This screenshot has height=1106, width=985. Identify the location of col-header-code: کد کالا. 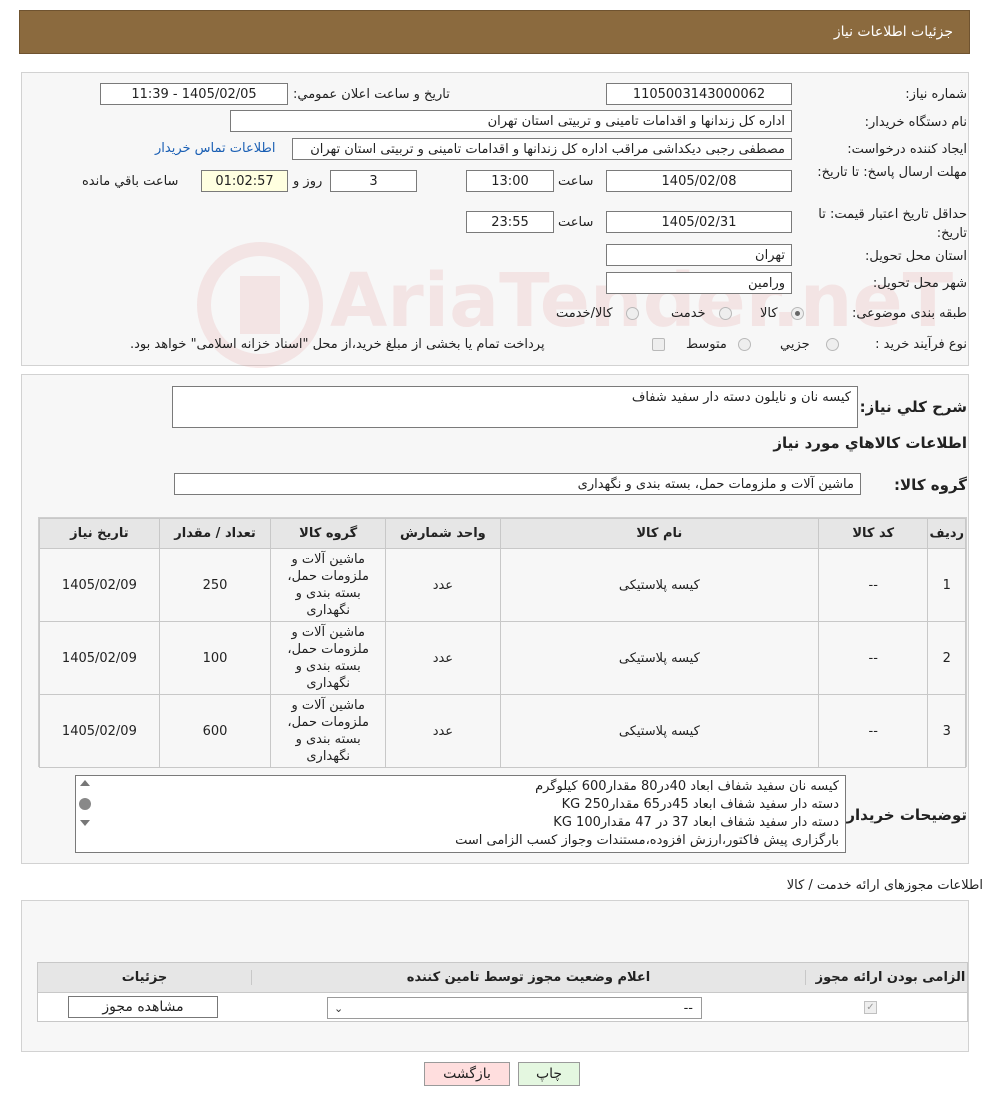
(873, 533).